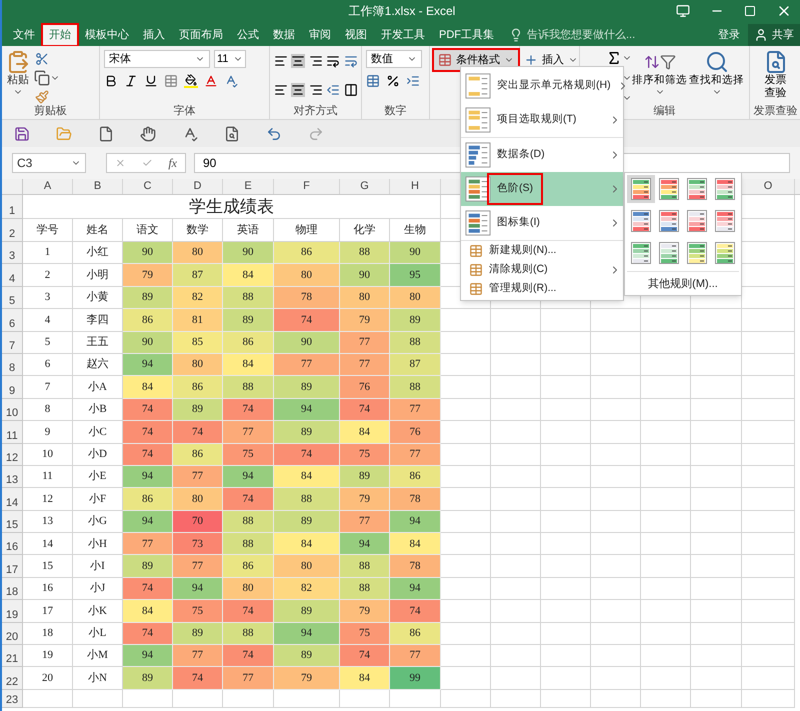 Image resolution: width=800 pixels, height=711 pixels. Describe the element at coordinates (48, 566) in the screenshot. I see `table-cell: 15` at that location.